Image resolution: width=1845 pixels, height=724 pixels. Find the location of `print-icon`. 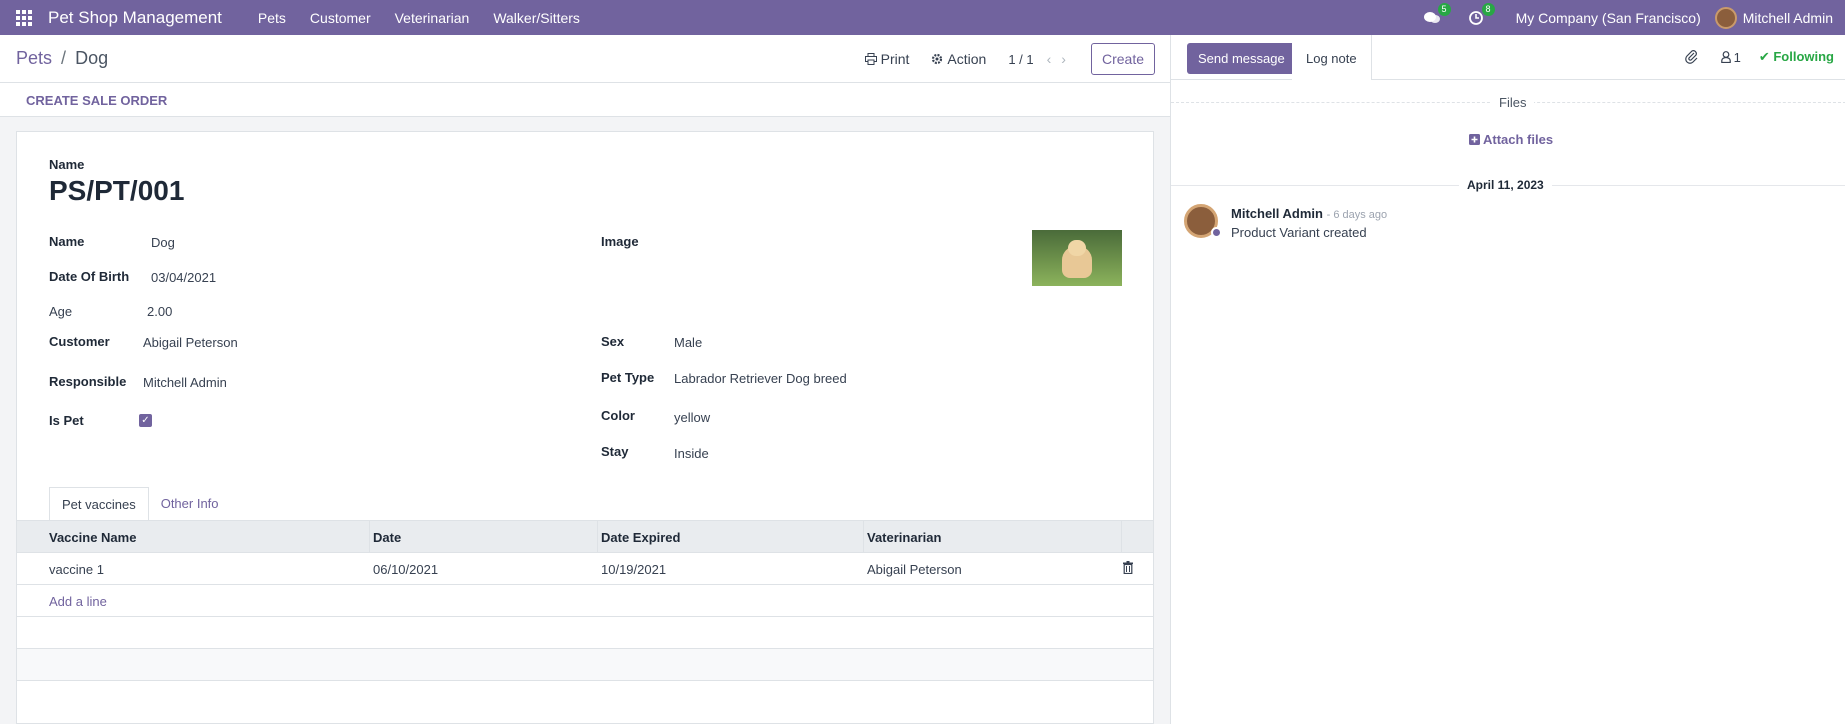

print-icon is located at coordinates (870, 59).